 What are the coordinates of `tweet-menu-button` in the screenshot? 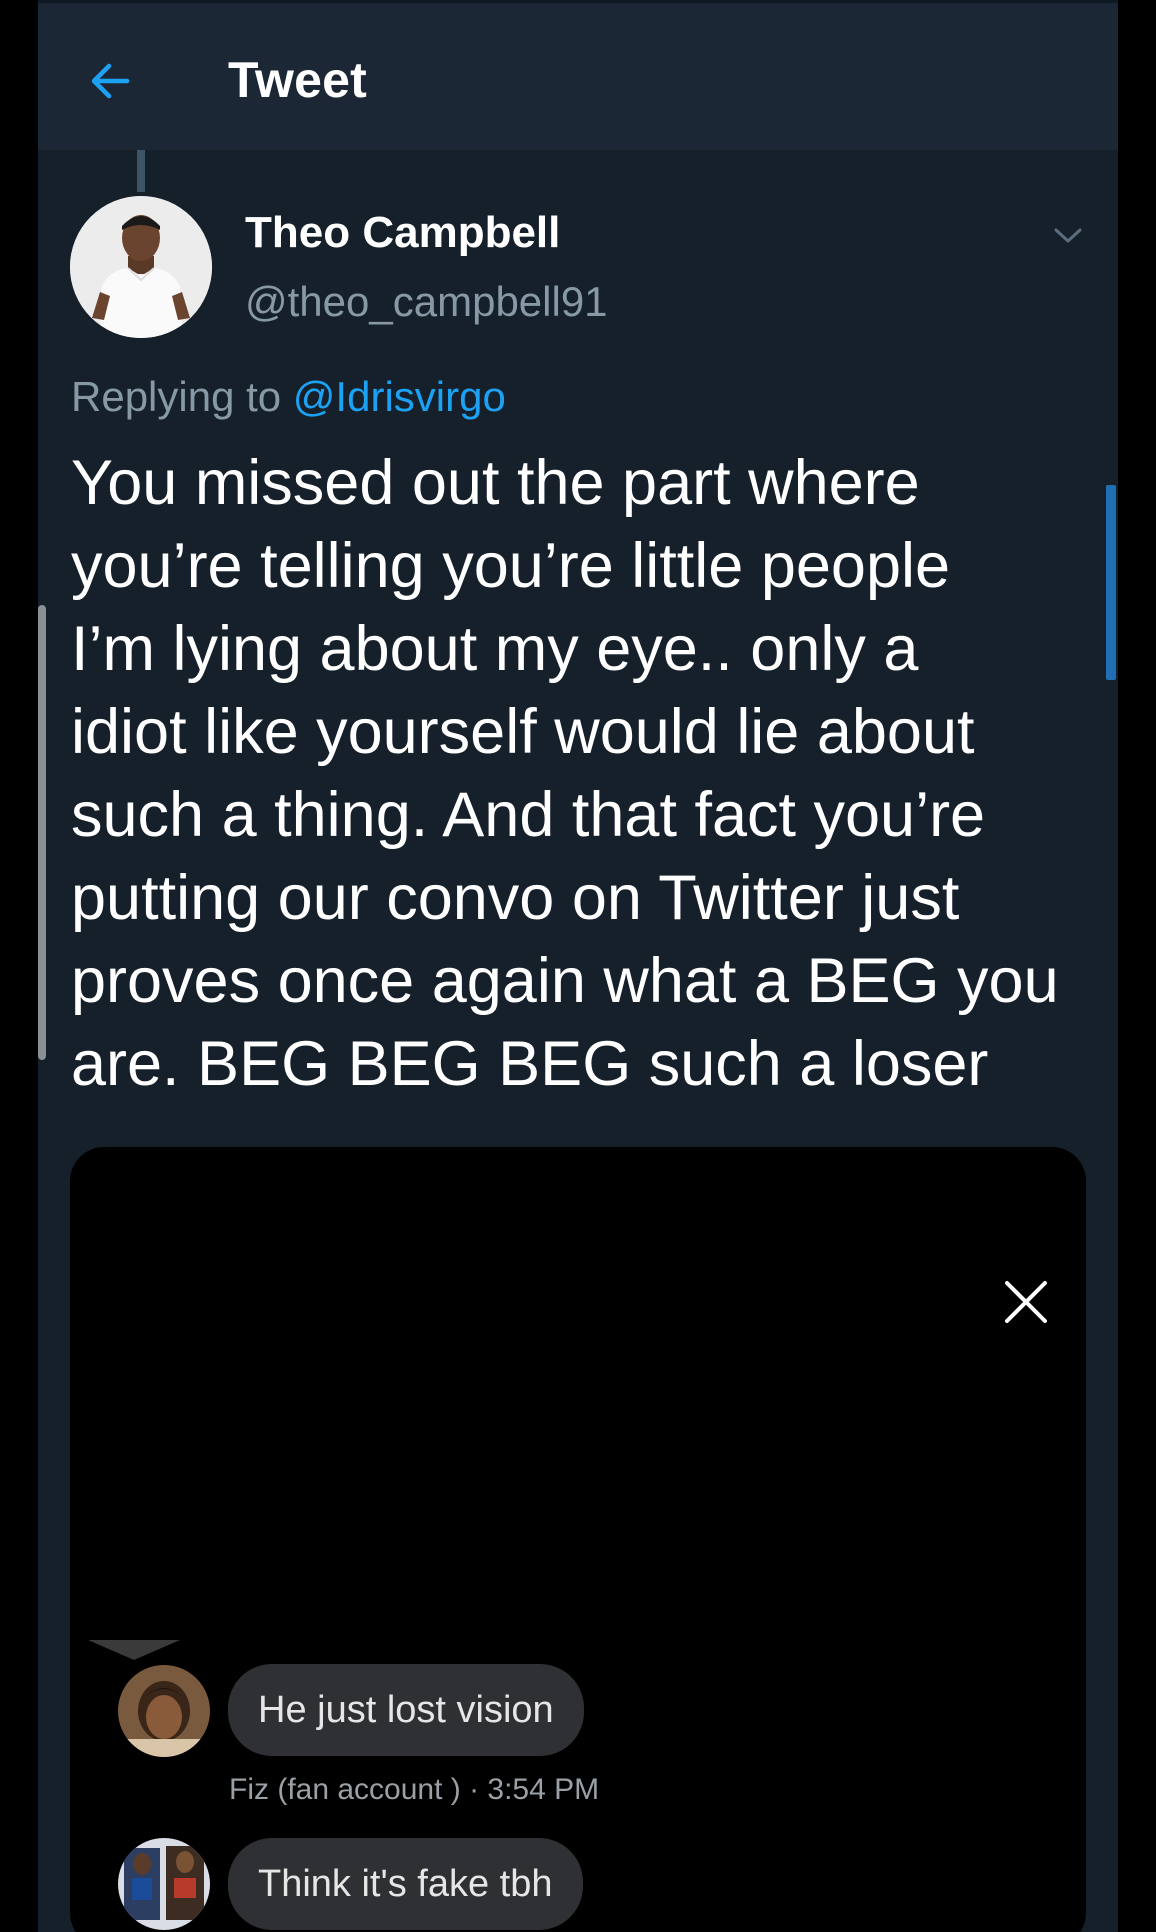 It's located at (1068, 236).